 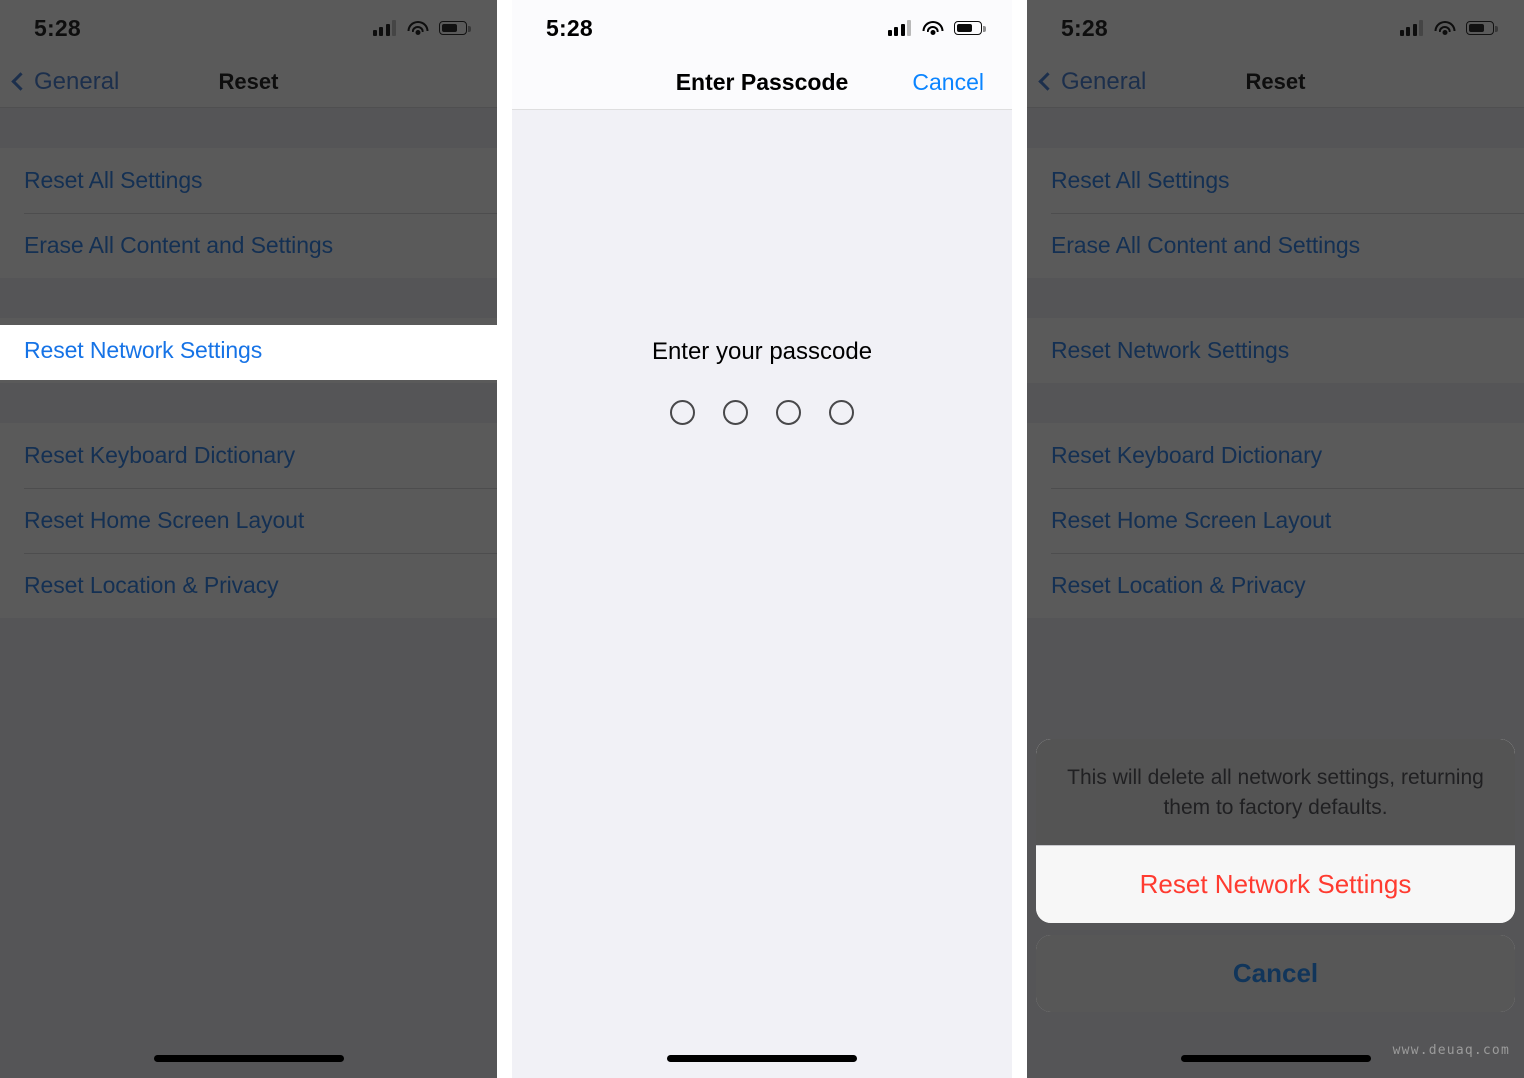 I want to click on site-watermark: www.deuaq.com, so click(x=1451, y=1050).